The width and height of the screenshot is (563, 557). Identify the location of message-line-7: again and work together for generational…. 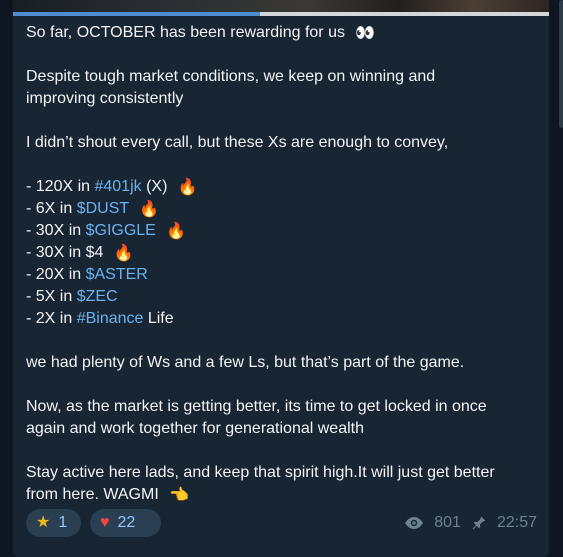
(195, 428).